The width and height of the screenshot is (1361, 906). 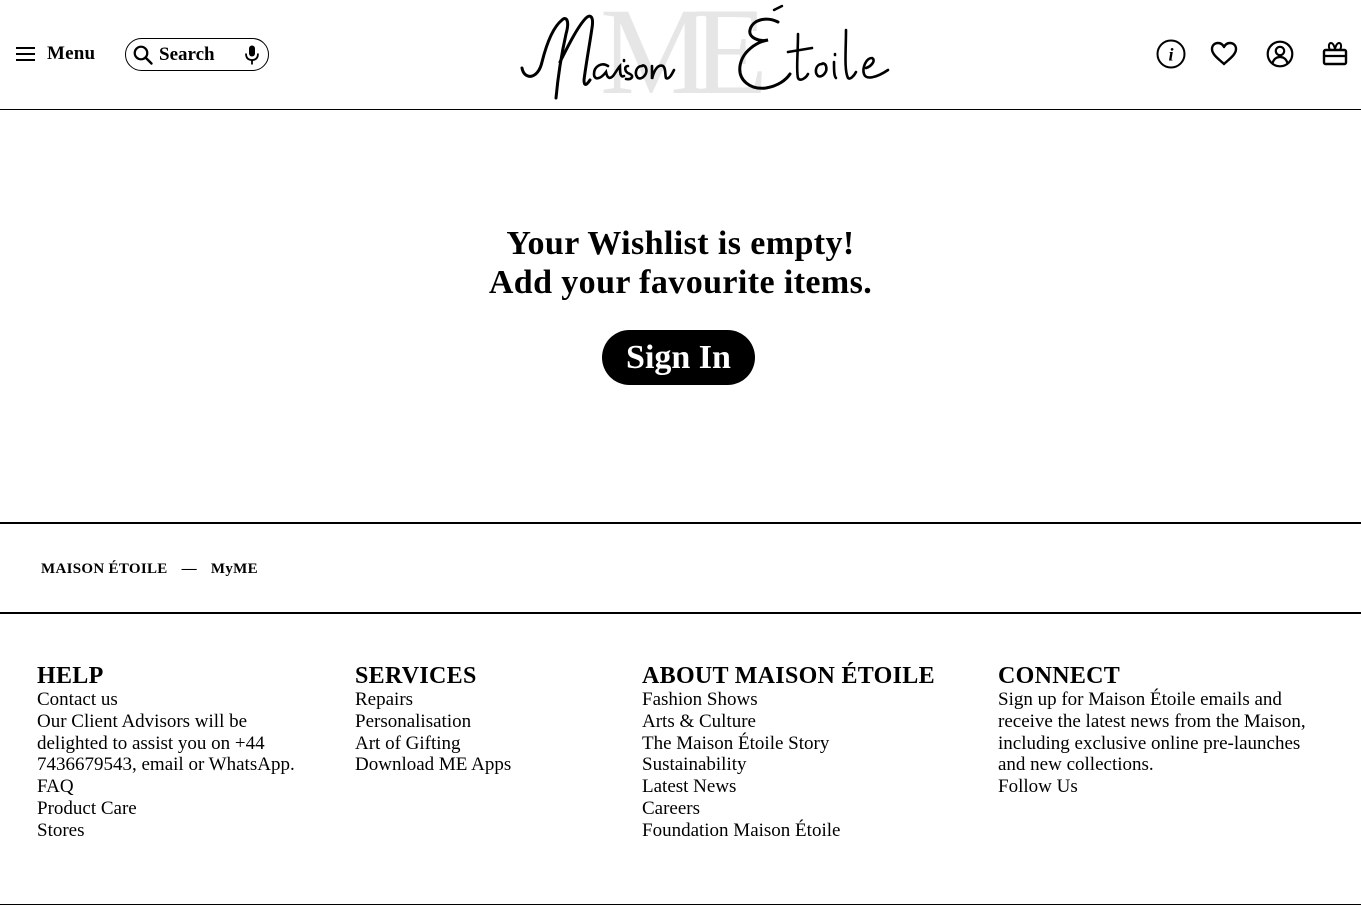 What do you see at coordinates (166, 787) in the screenshot?
I see `faq-link: FAQ` at bounding box center [166, 787].